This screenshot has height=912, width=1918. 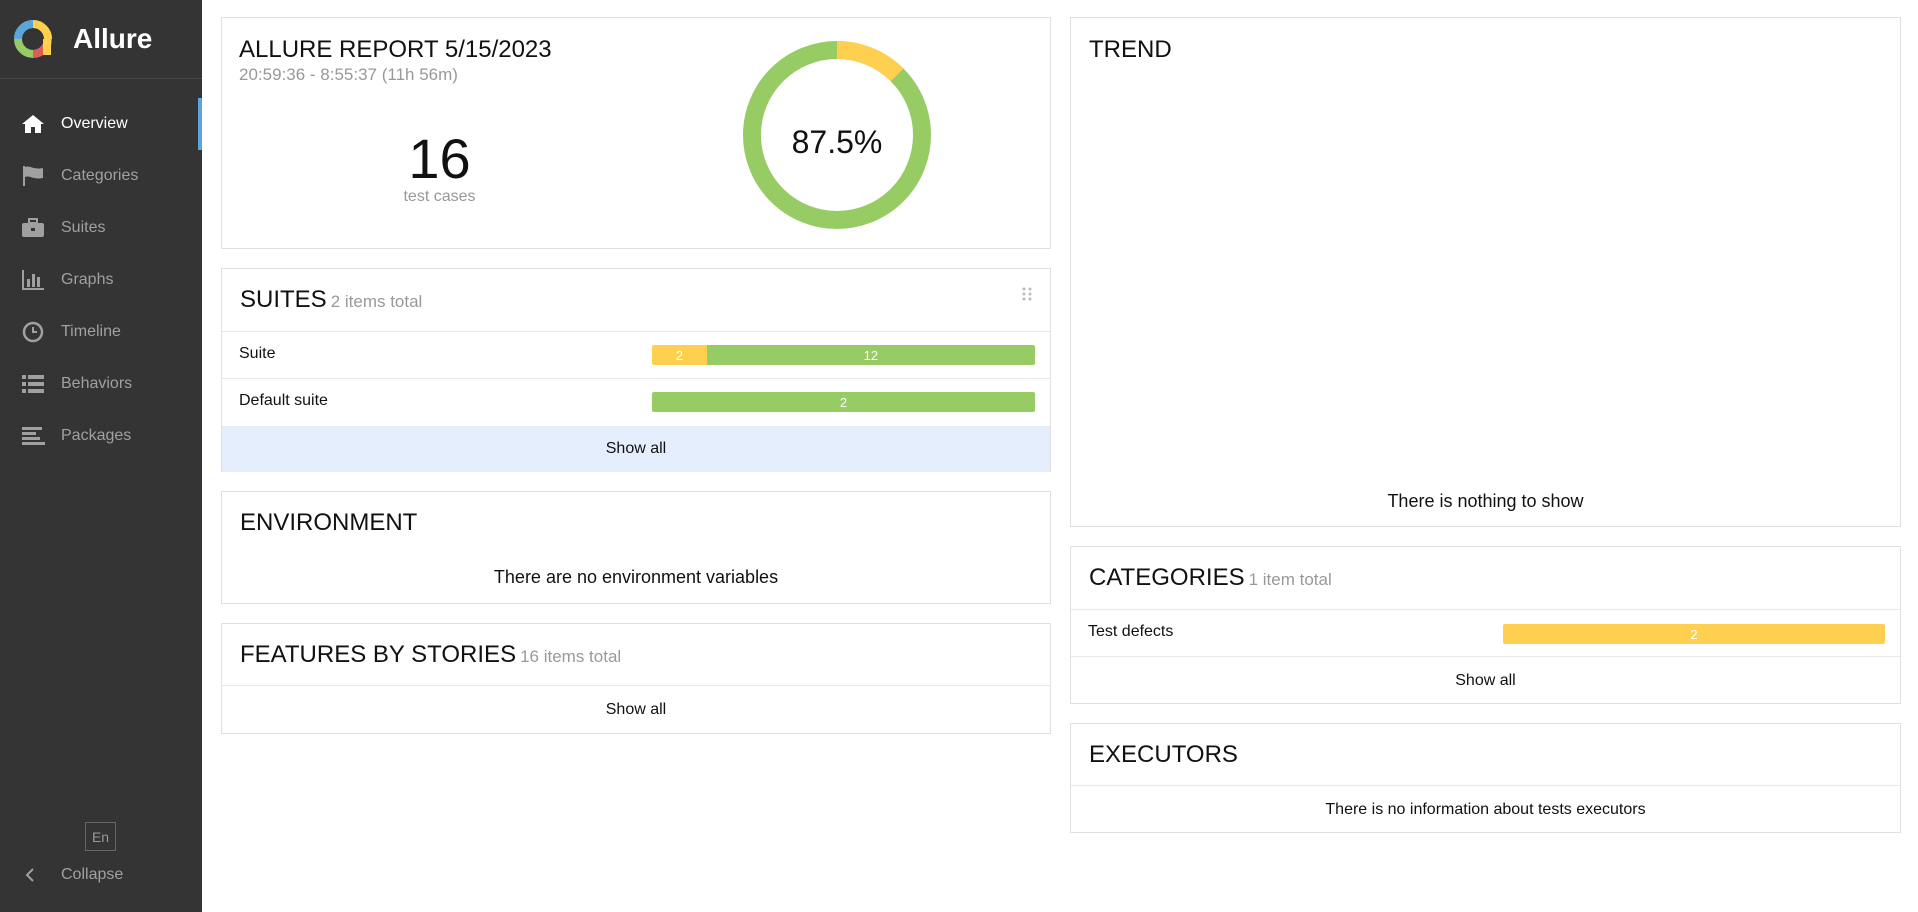 What do you see at coordinates (33, 384) in the screenshot?
I see `list-icon` at bounding box center [33, 384].